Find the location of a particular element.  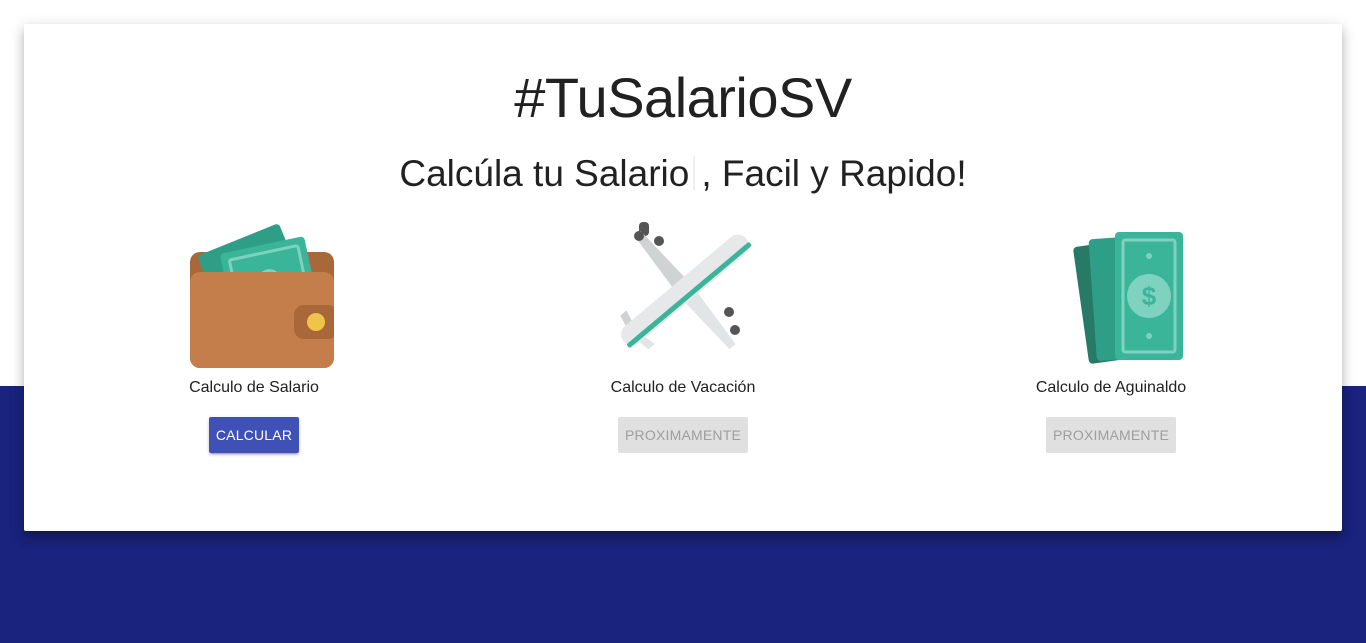

feature-label: Calculo de Vacación is located at coordinates (683, 387).